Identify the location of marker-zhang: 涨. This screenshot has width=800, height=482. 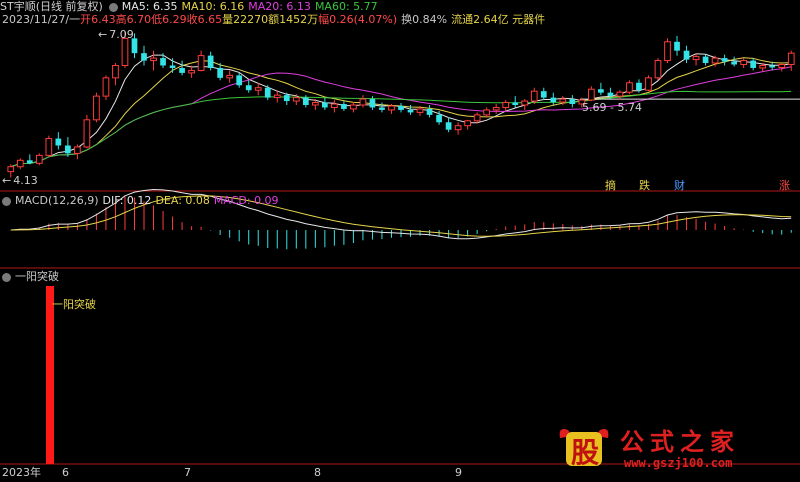
(784, 185).